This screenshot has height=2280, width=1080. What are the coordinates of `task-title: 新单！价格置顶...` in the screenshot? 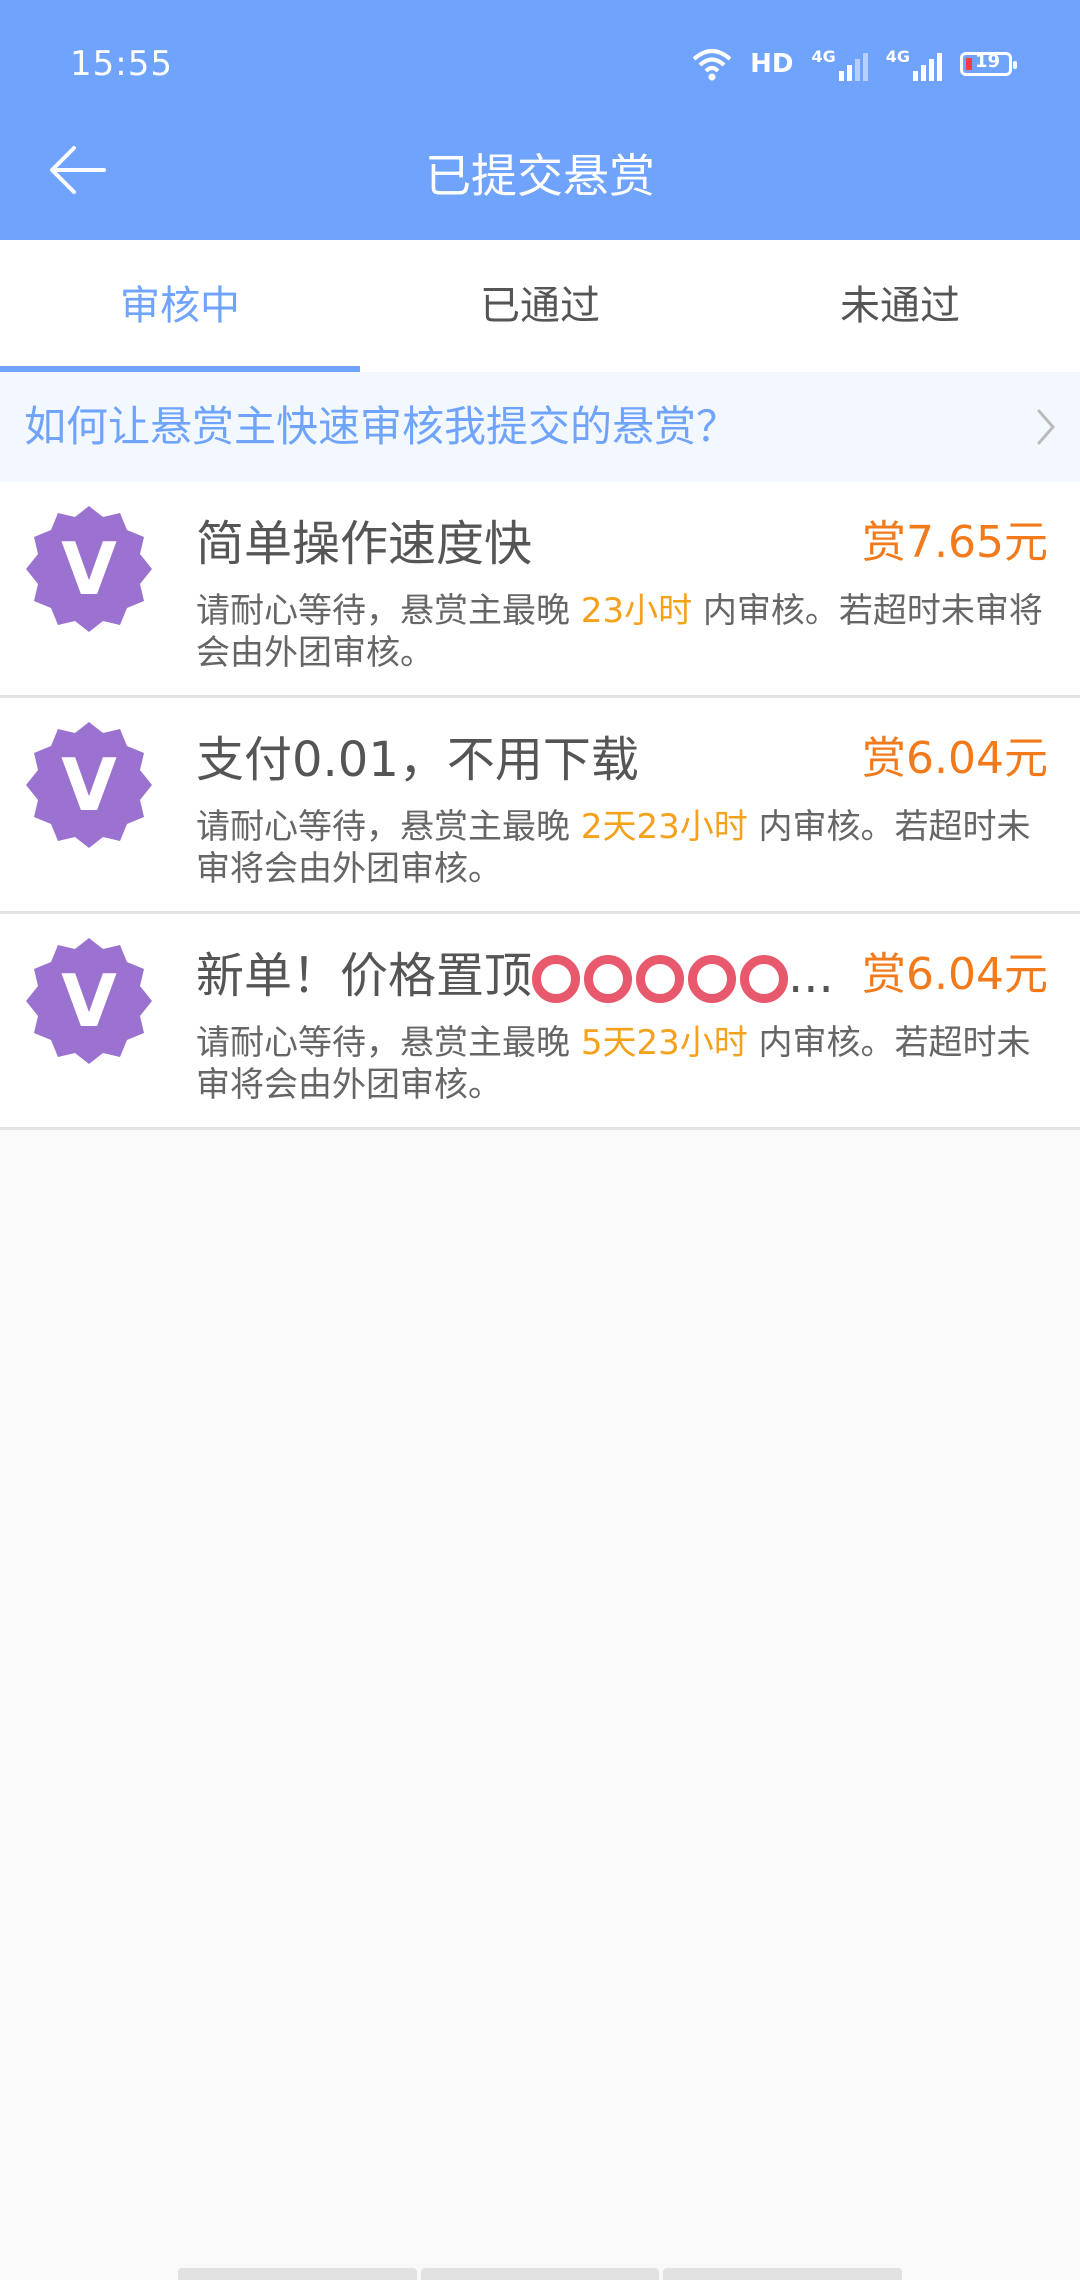 It's located at (526, 971).